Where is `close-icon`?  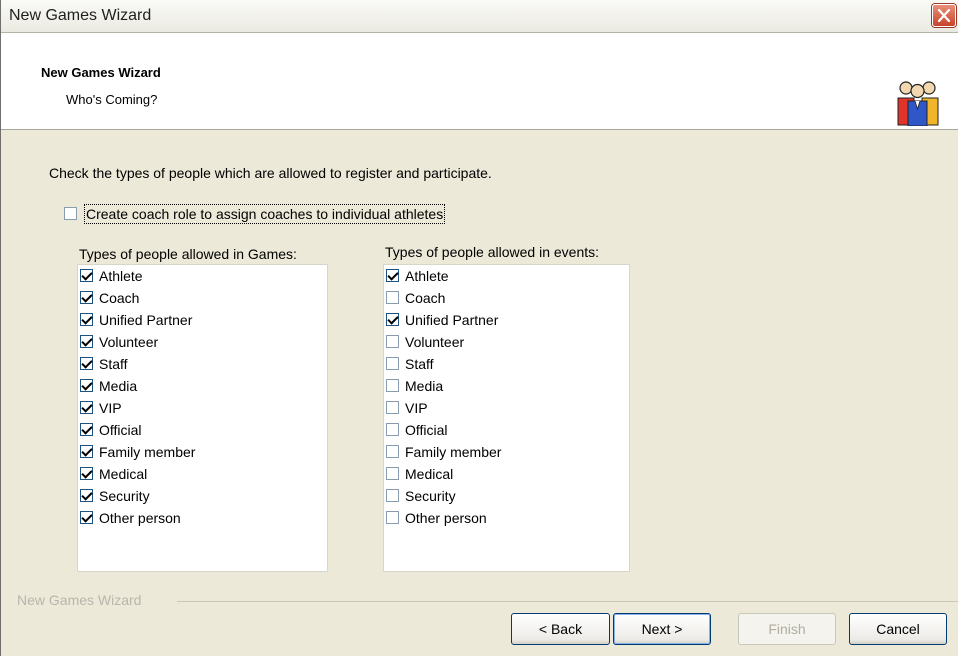 close-icon is located at coordinates (944, 15).